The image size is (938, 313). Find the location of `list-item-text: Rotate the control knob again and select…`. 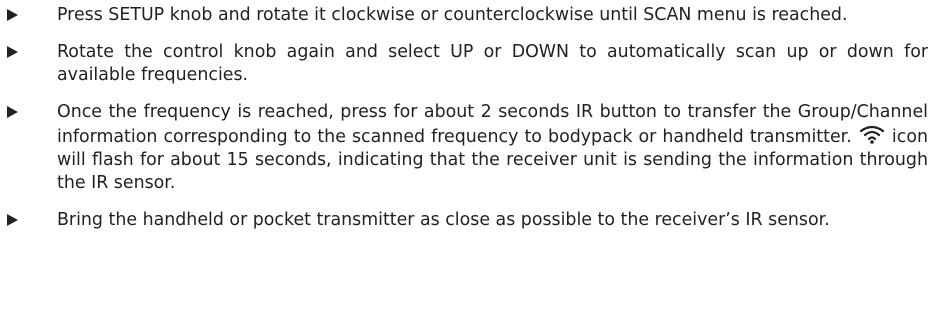

list-item-text: Rotate the control knob again and select… is located at coordinates (492, 63).